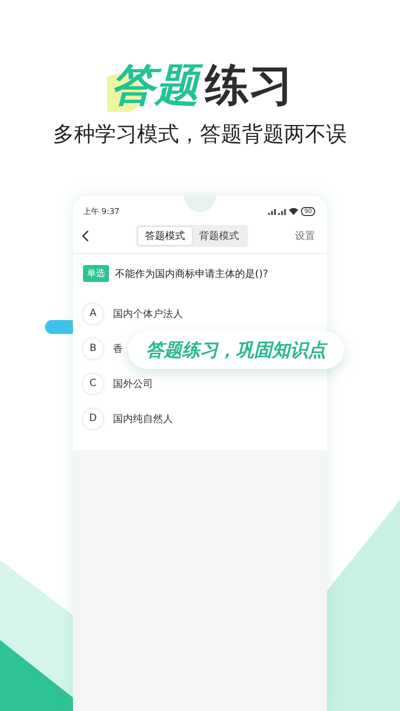 The image size is (400, 711). What do you see at coordinates (133, 383) in the screenshot?
I see `option-text: 国外公司` at bounding box center [133, 383].